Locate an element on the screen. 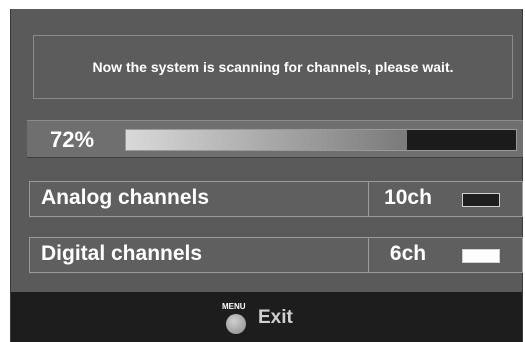 Image resolution: width=525 pixels, height=342 pixels. analog-channels-row: Analog channels 10ch is located at coordinates (276, 199).